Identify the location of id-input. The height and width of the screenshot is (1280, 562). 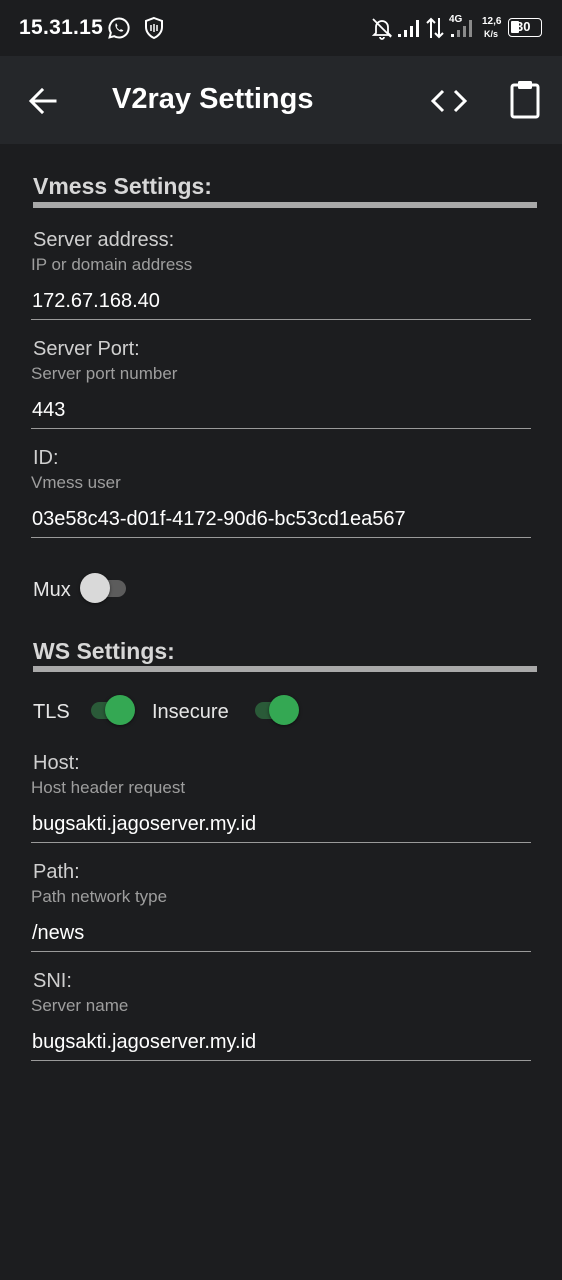
(281, 519).